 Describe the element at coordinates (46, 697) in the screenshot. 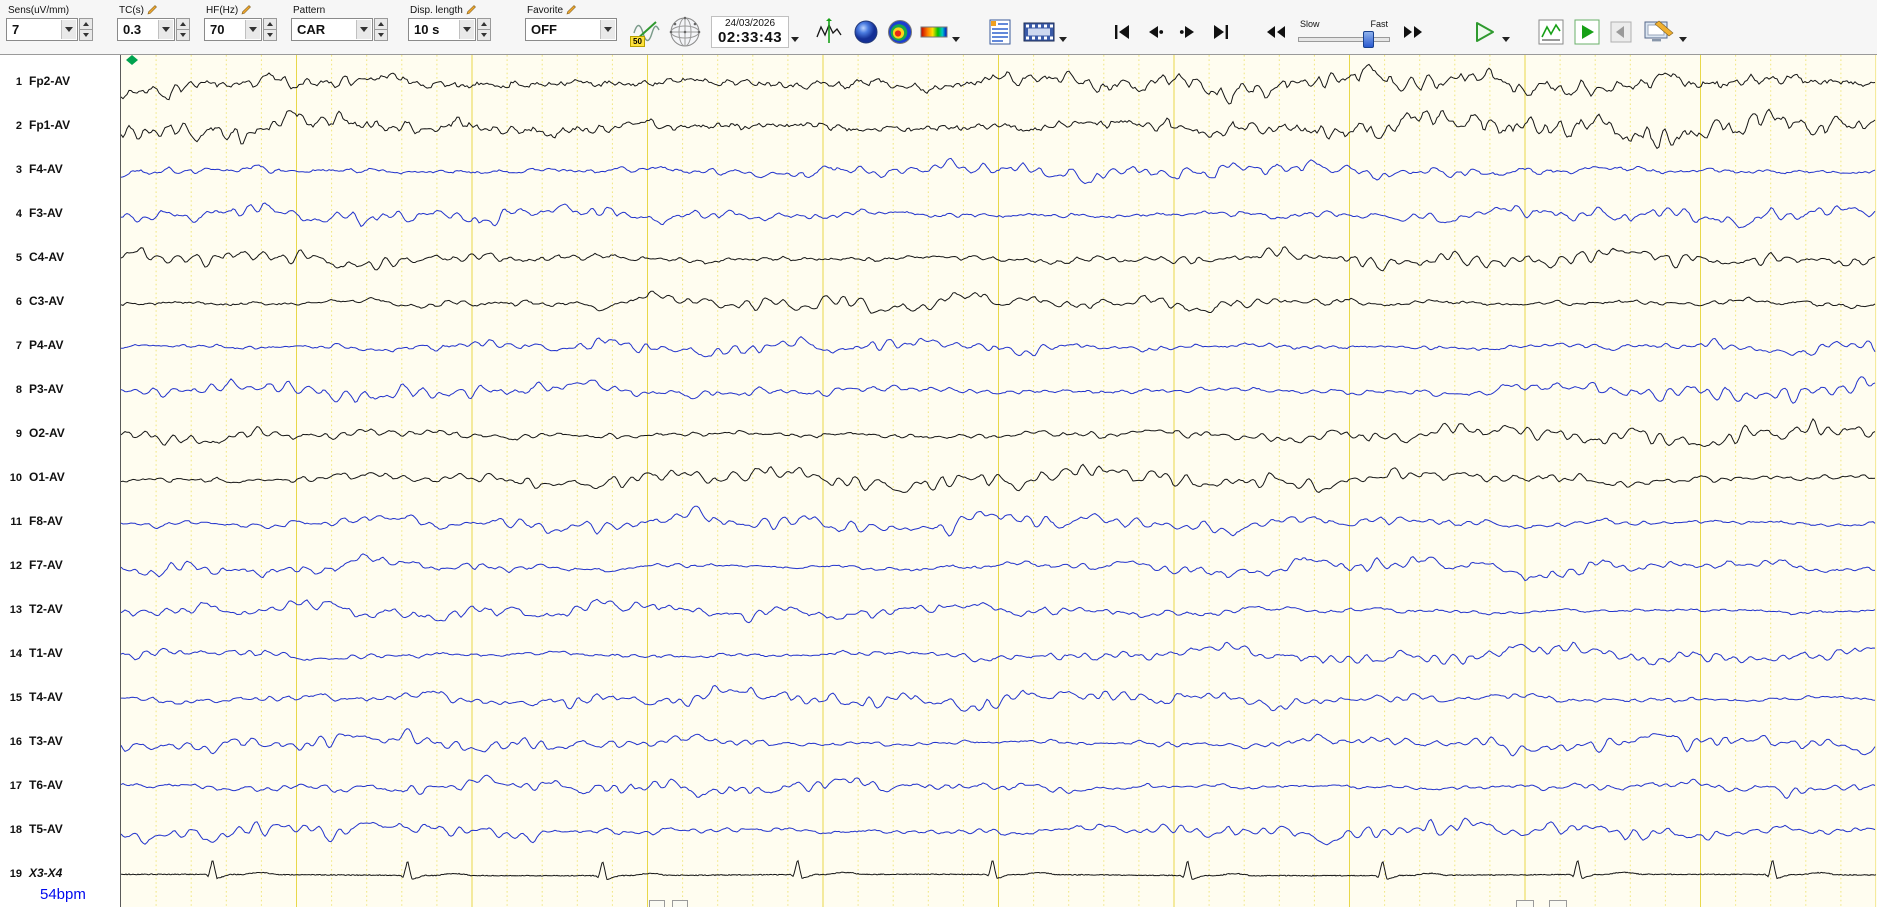

I see `channel-label: T4-AV` at that location.